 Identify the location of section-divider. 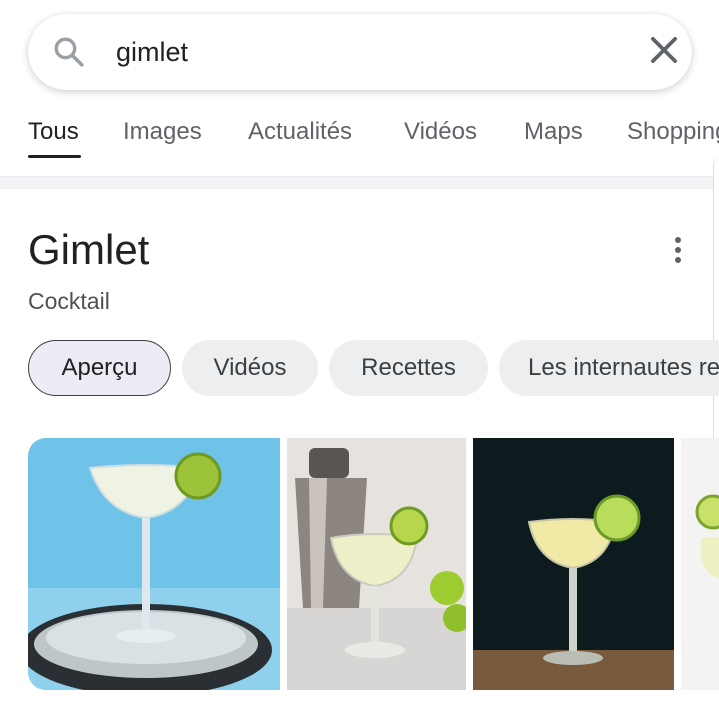
(359, 182).